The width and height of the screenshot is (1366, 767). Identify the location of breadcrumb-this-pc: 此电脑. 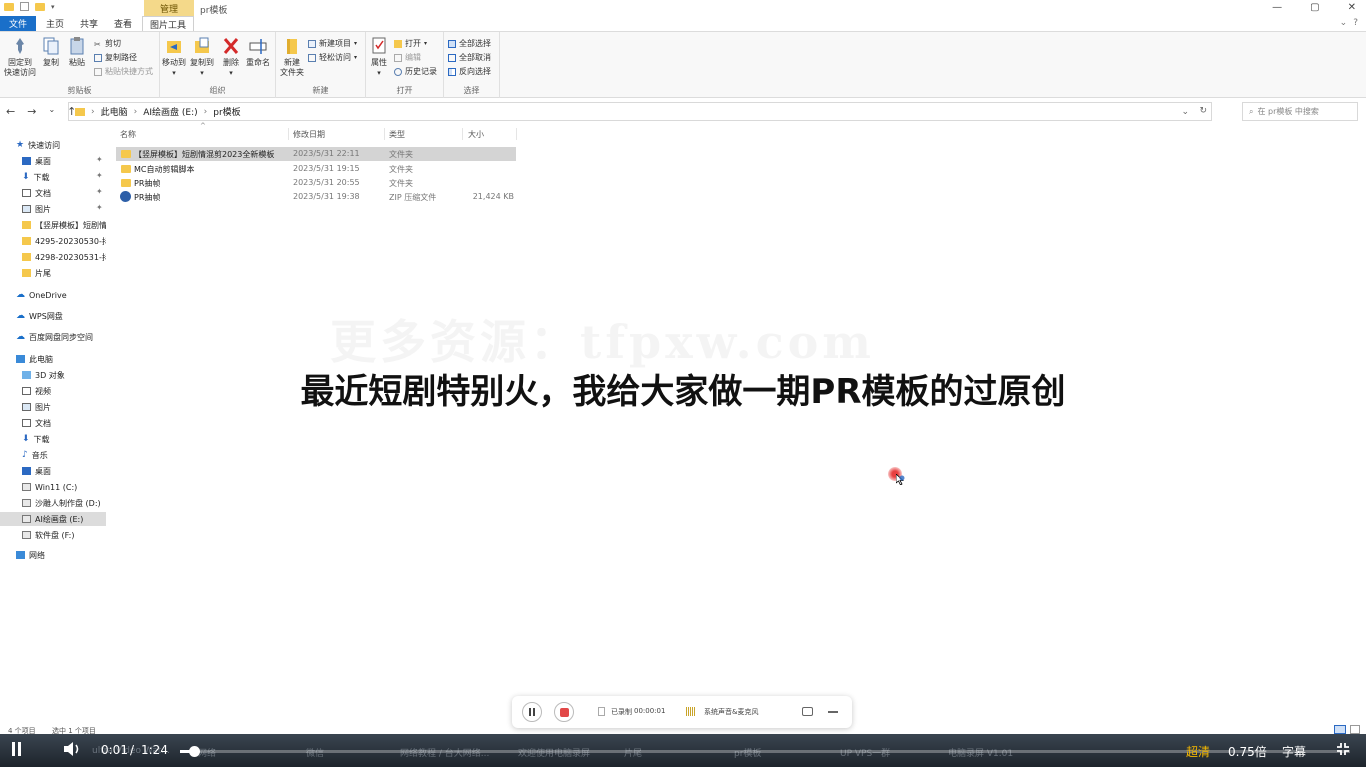
(114, 111).